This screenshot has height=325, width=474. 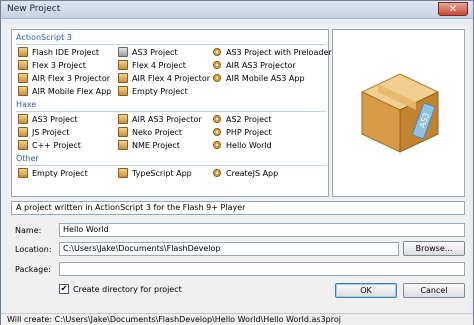 I want to click on template-preview: AS3, so click(x=398, y=113).